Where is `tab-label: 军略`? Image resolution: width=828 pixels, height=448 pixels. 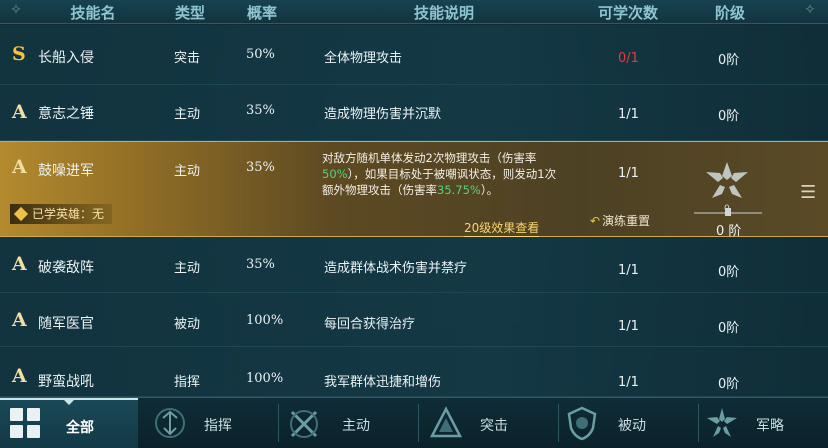
tab-label: 军略 is located at coordinates (770, 426).